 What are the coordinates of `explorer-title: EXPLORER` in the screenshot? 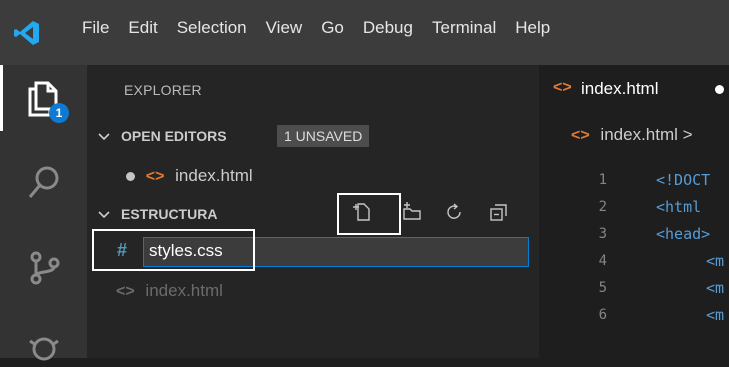 It's located at (163, 90).